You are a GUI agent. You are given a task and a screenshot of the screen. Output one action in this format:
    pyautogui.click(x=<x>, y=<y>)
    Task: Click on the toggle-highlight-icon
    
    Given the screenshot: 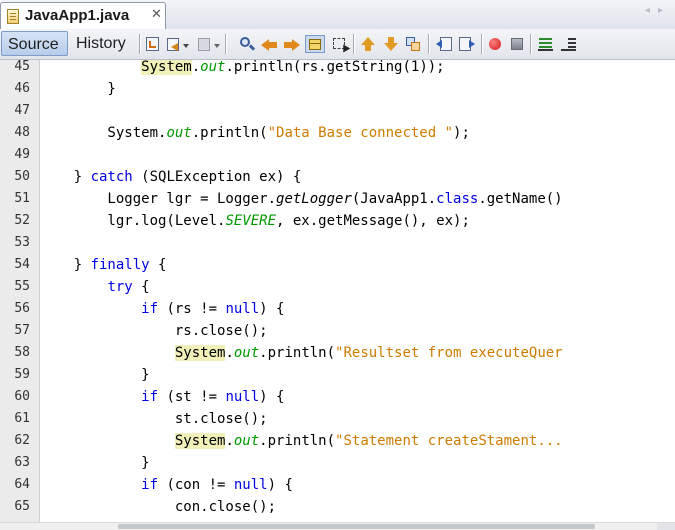 What is the action you would take?
    pyautogui.click(x=315, y=44)
    